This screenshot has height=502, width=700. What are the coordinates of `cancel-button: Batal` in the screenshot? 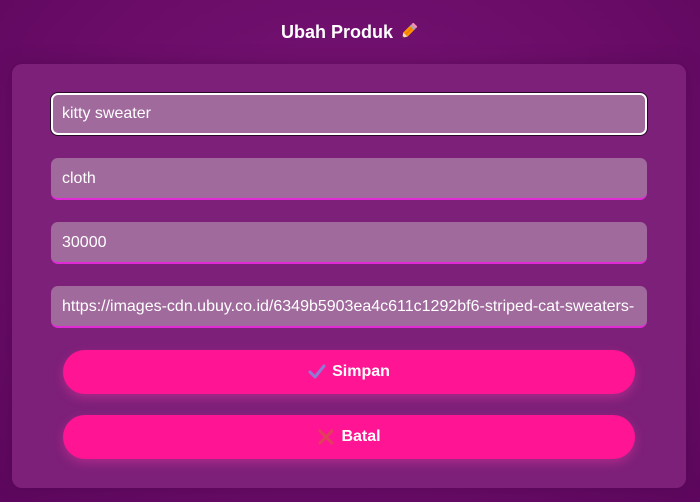 It's located at (349, 437).